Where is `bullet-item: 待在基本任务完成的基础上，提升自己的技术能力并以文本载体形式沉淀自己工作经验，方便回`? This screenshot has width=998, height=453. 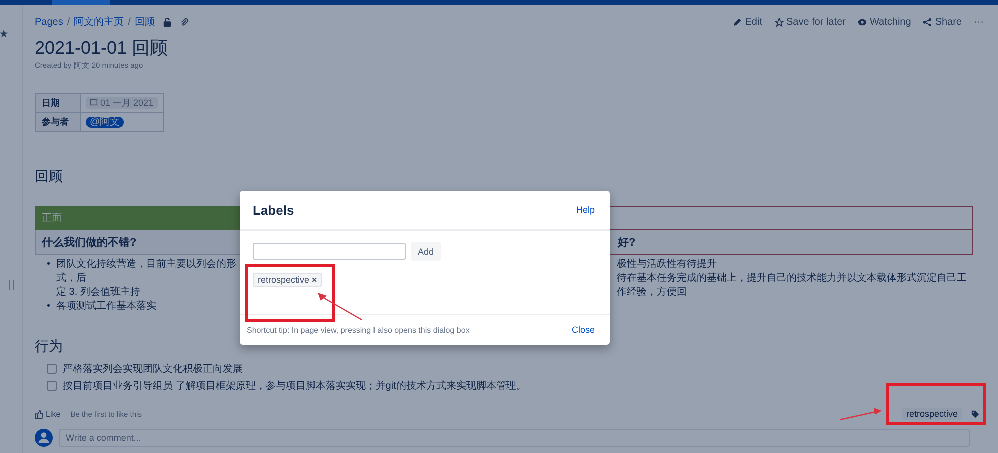
bullet-item: 待在基本任务完成的基础上，提升自己的技术能力并以文本载体形式沉淀自己工作经验，方便回 is located at coordinates (792, 286).